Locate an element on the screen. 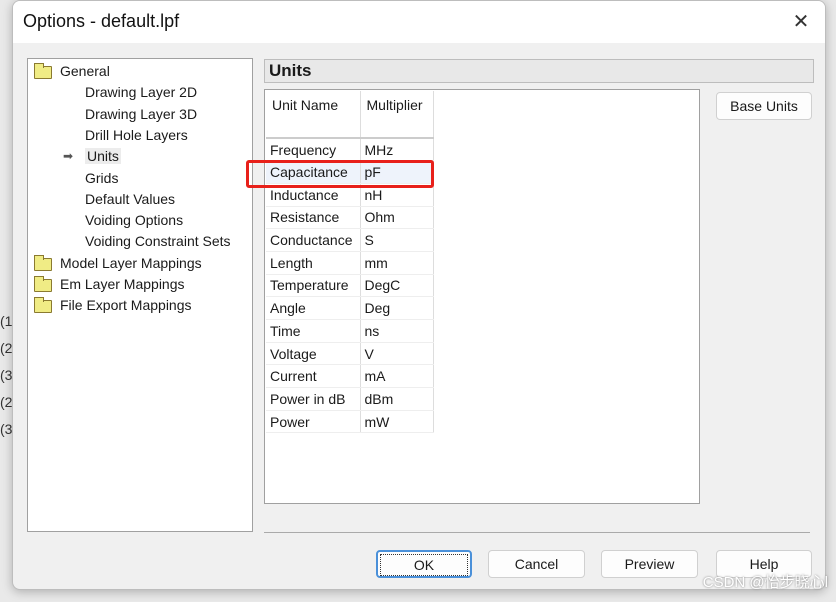  window-title: Options - default.lpf is located at coordinates (101, 21).